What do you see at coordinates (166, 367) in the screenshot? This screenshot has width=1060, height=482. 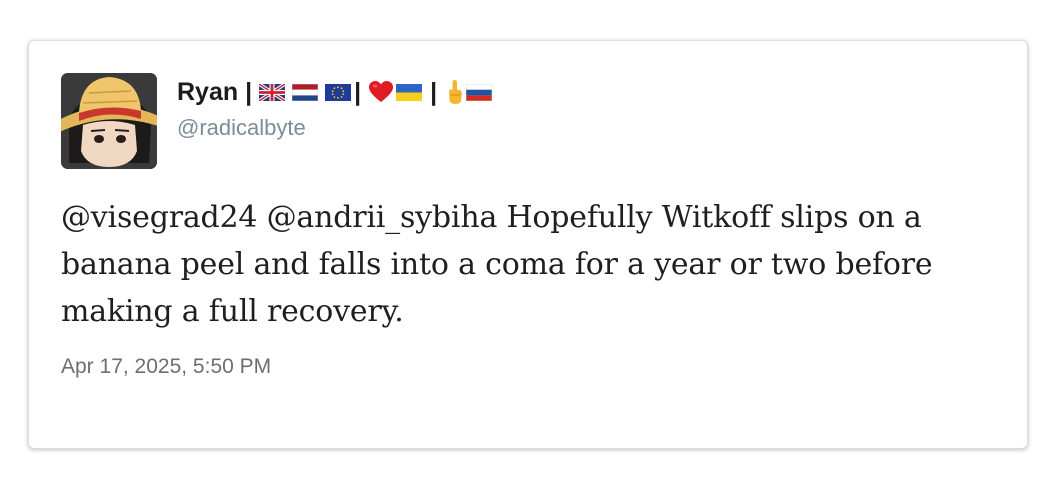 I see `tweet-timestamp: Apr 17, 2025, 5:50 PM` at bounding box center [166, 367].